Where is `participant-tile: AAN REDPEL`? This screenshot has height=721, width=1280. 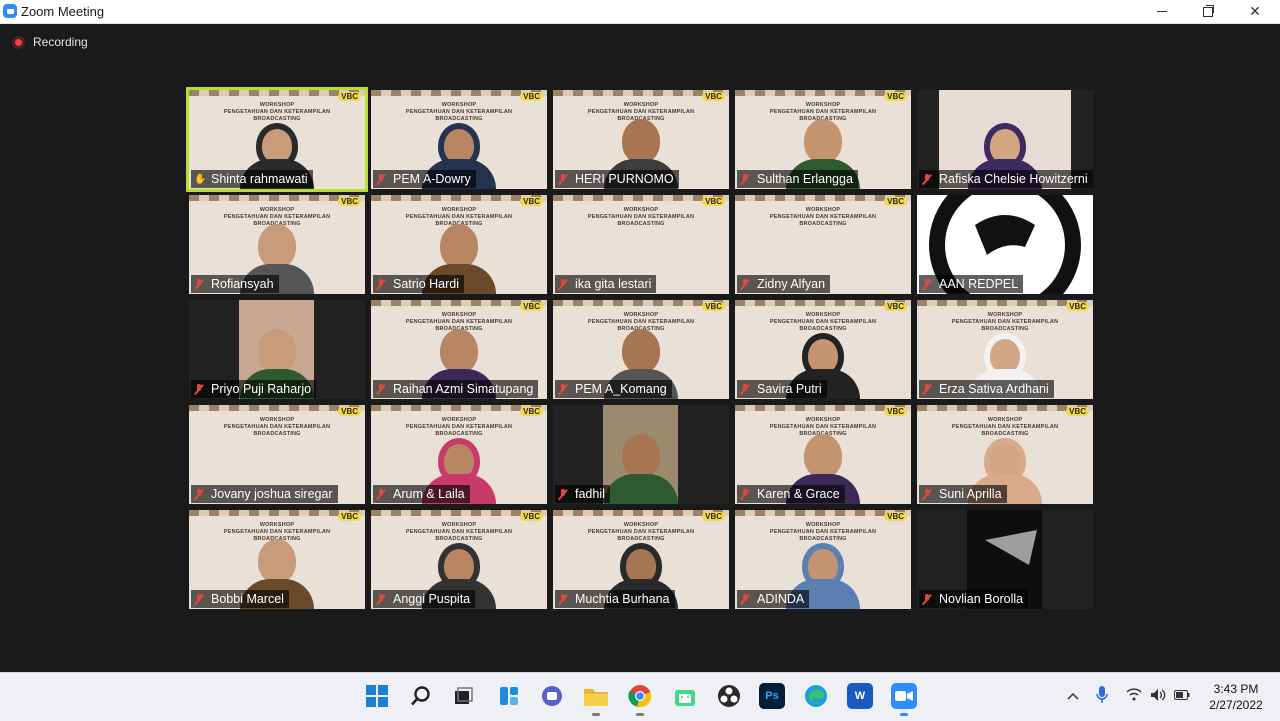
participant-tile: AAN REDPEL is located at coordinates (1005, 244).